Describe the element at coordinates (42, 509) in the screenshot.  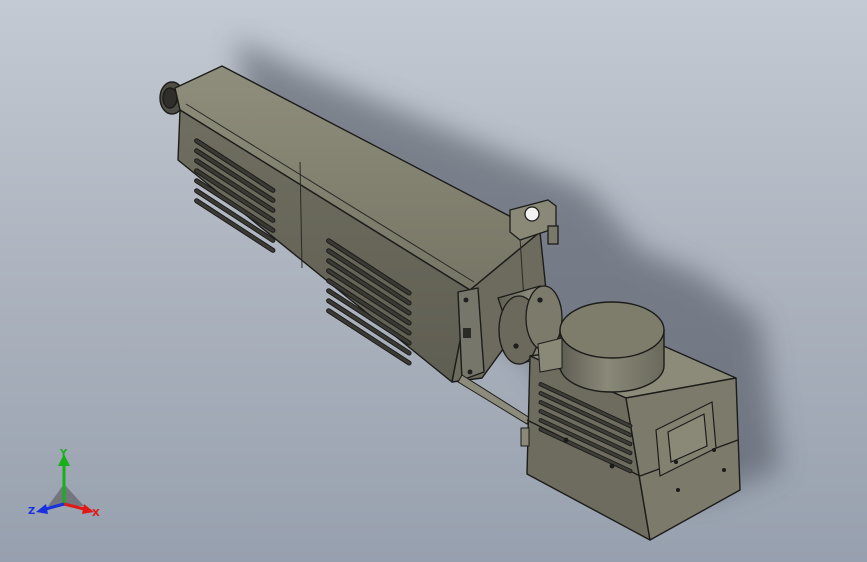
I see `z-axis-arrow` at that location.